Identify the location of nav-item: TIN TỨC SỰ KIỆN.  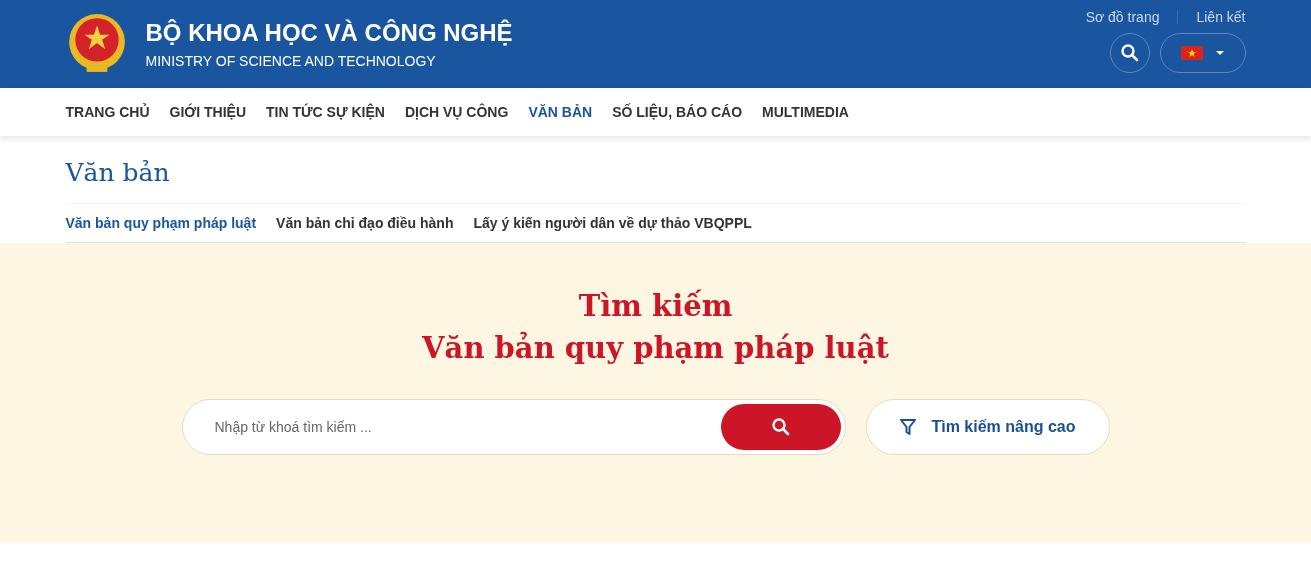
(325, 112).